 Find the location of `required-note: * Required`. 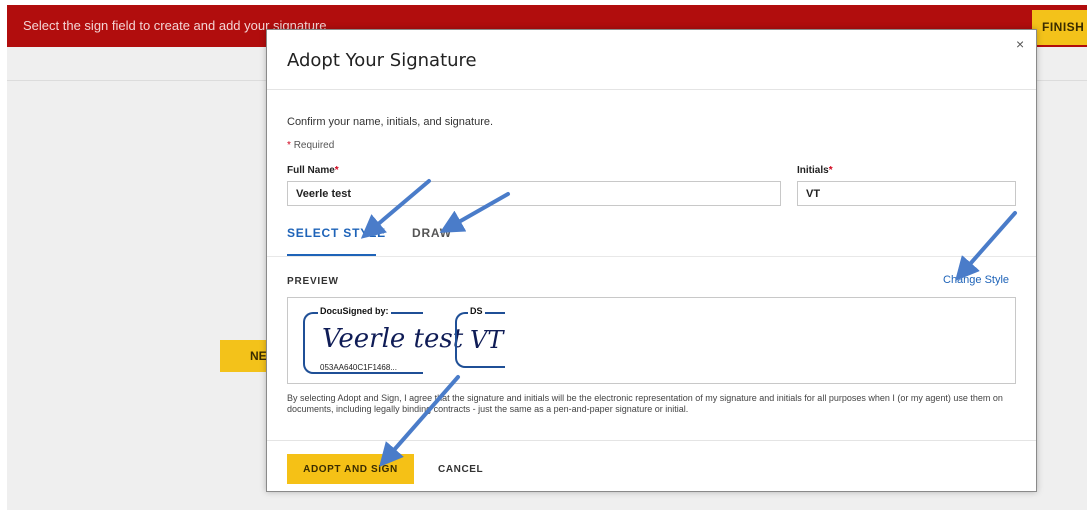

required-note: * Required is located at coordinates (310, 145).